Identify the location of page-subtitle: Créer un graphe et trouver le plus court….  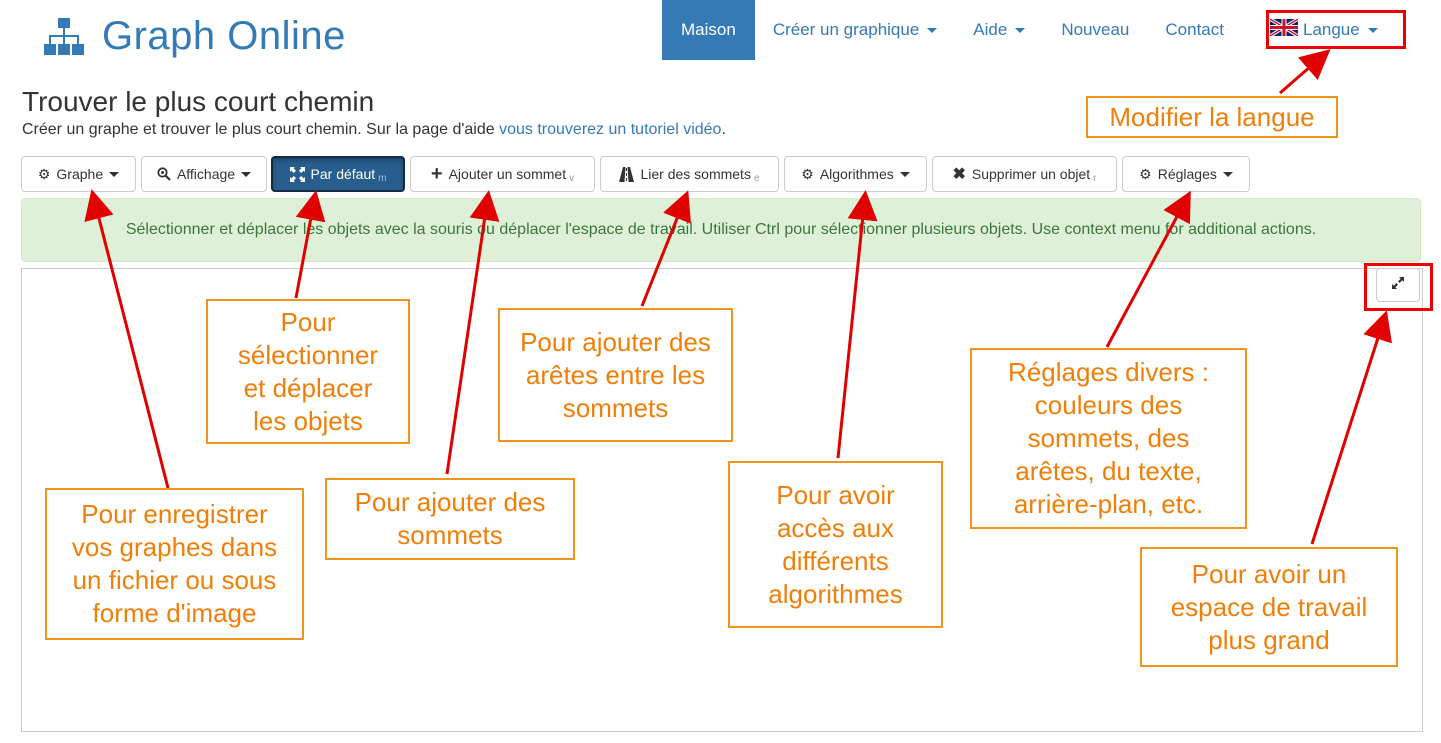
(374, 130).